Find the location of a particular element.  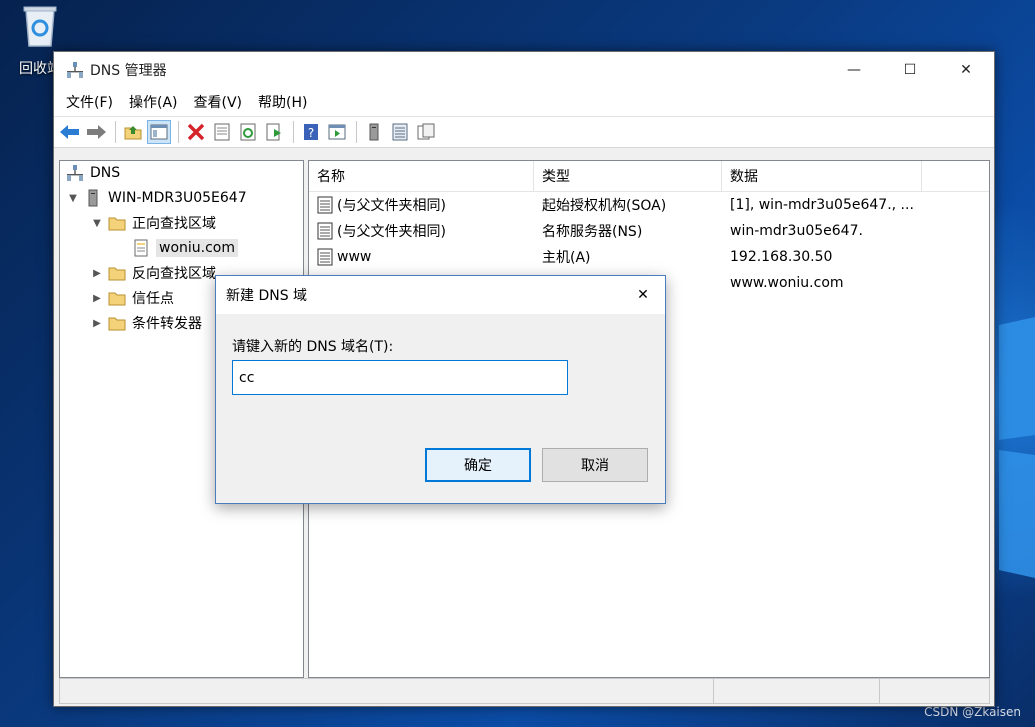

tree-label: 正向查找区域 is located at coordinates (174, 224).